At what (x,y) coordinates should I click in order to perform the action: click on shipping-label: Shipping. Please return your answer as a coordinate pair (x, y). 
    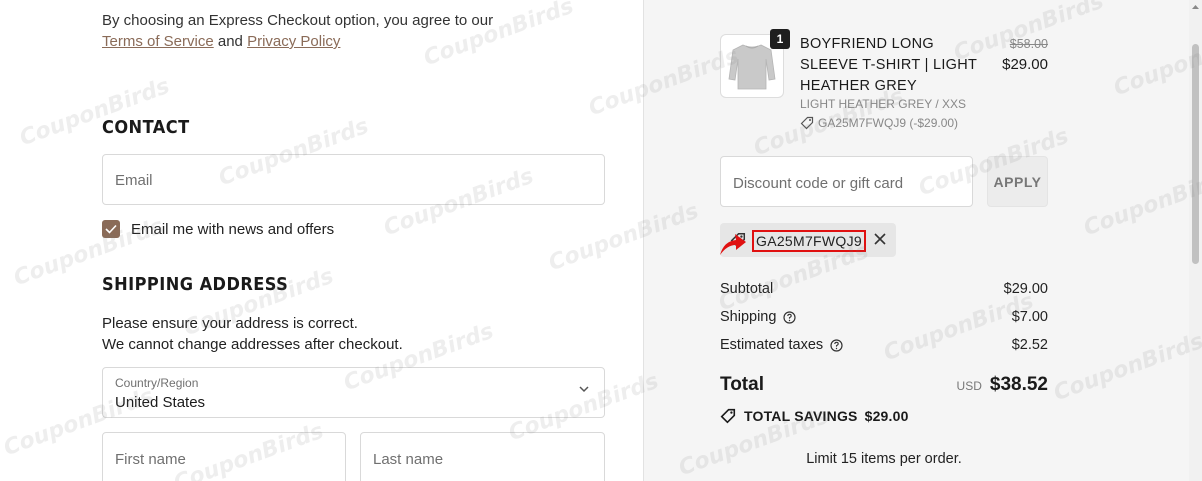
    Looking at the image, I should click on (748, 317).